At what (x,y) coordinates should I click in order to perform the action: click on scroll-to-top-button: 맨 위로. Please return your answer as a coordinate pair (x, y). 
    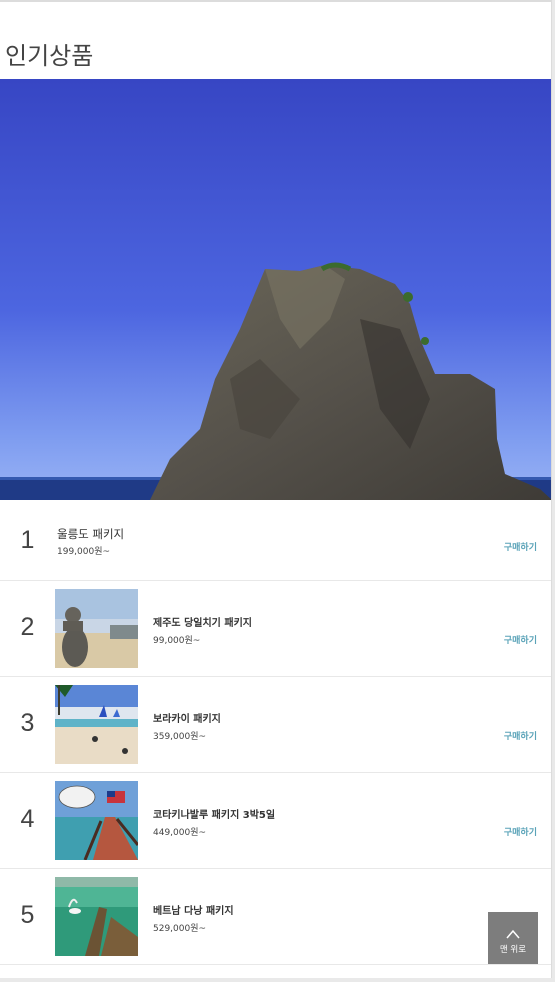
    Looking at the image, I should click on (513, 938).